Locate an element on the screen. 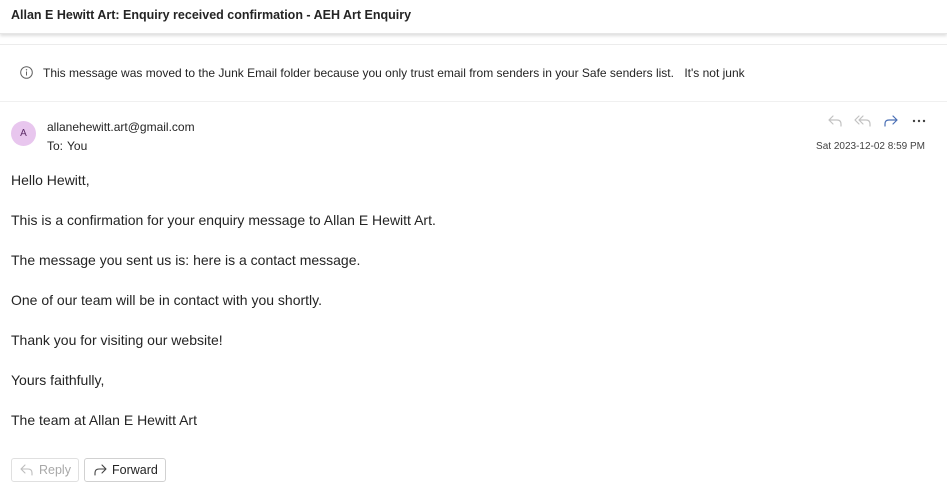 The image size is (947, 492). sender-address: allanehewitt.art@gmail.com is located at coordinates (121, 127).